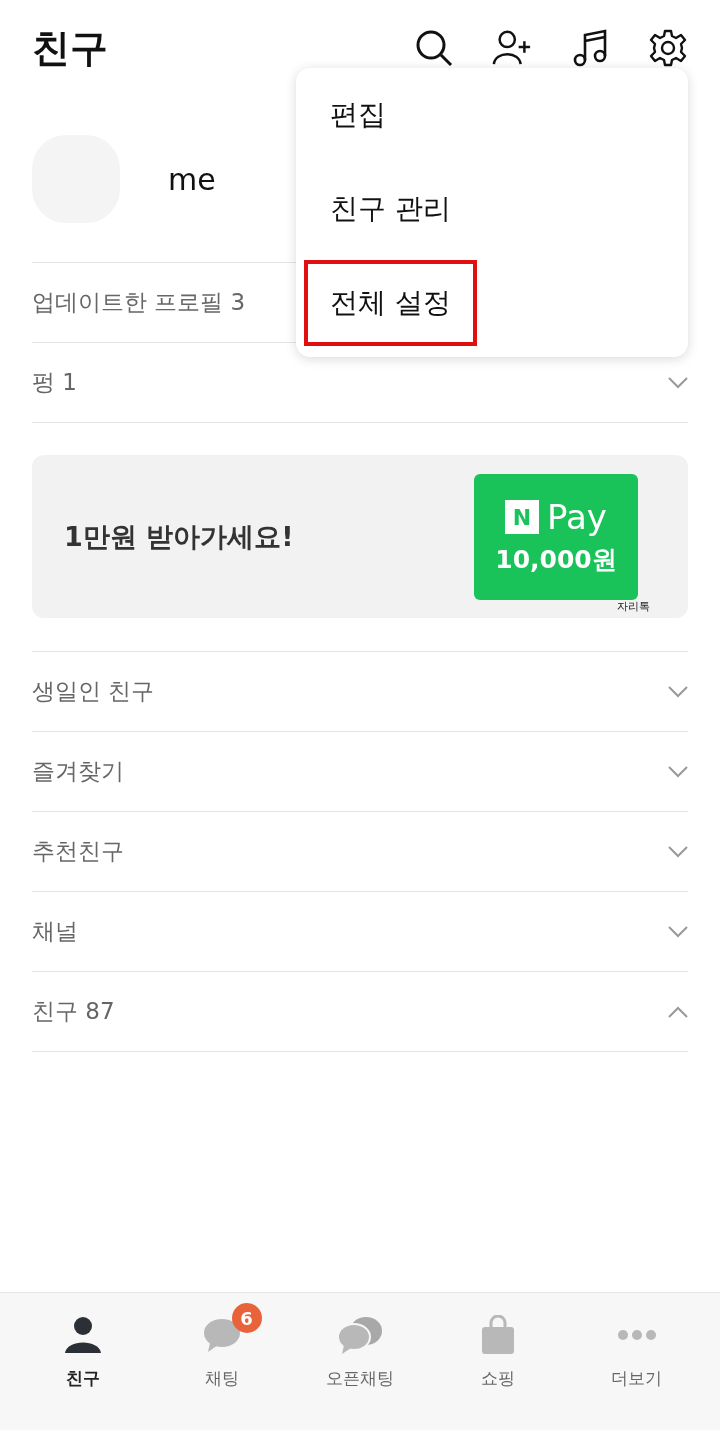  What do you see at coordinates (637, 1361) in the screenshot?
I see `nav-tab: 더보기` at bounding box center [637, 1361].